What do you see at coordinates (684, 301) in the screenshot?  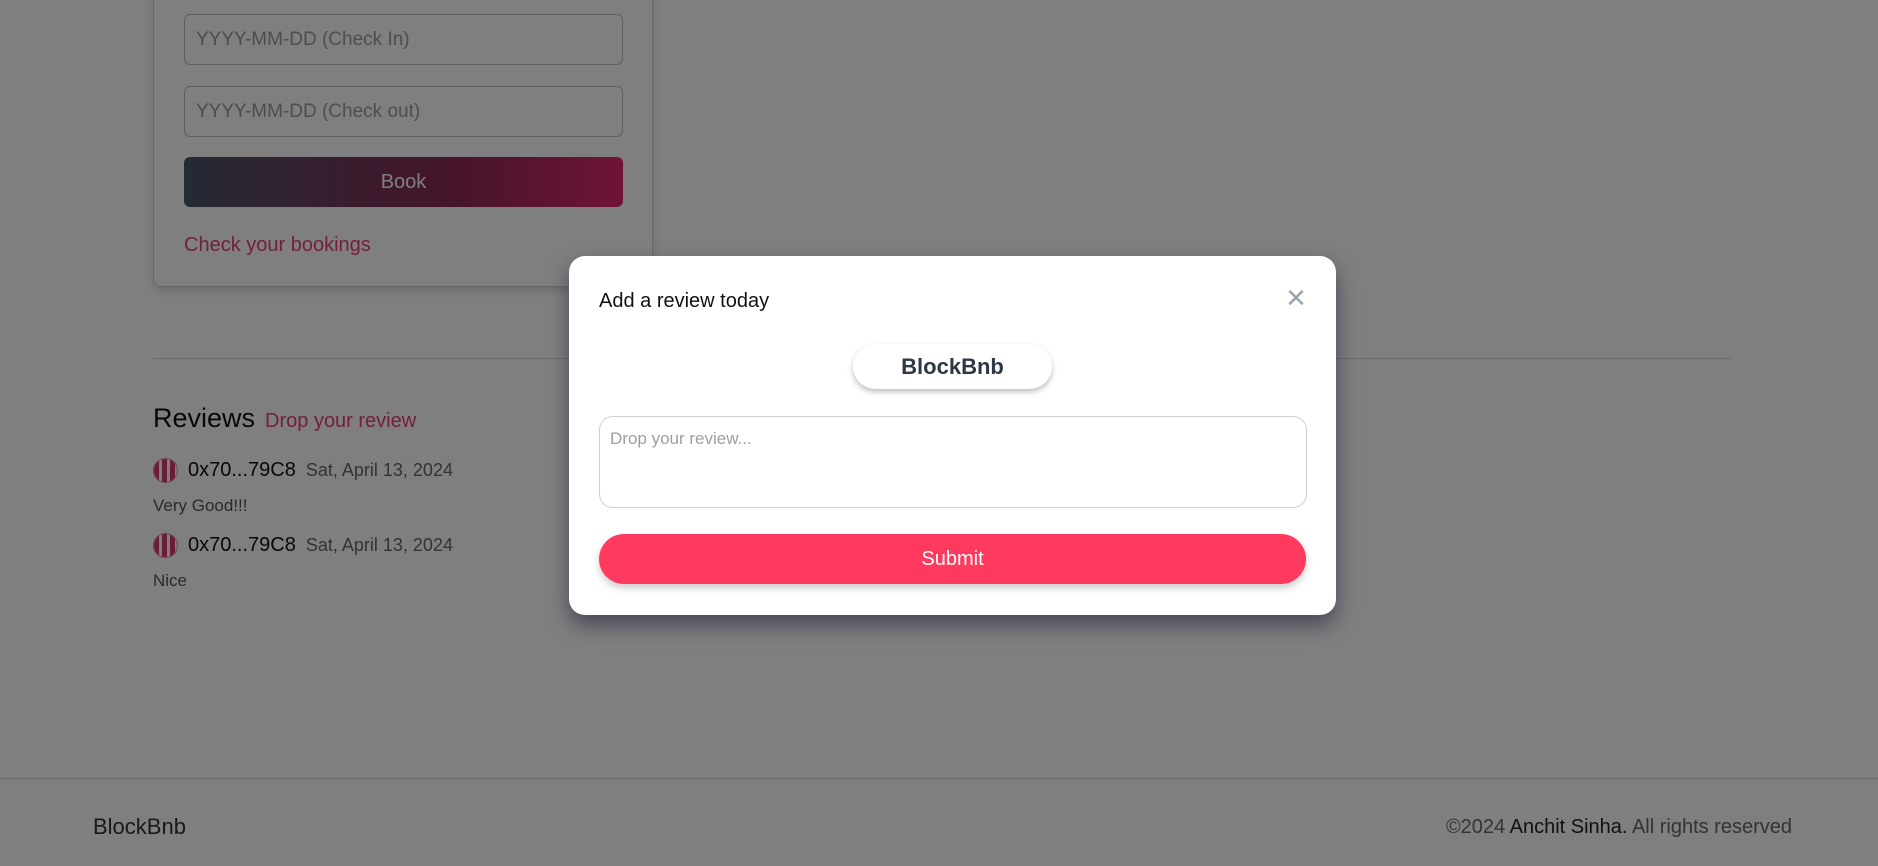 I see `modal-title: Add a review today` at bounding box center [684, 301].